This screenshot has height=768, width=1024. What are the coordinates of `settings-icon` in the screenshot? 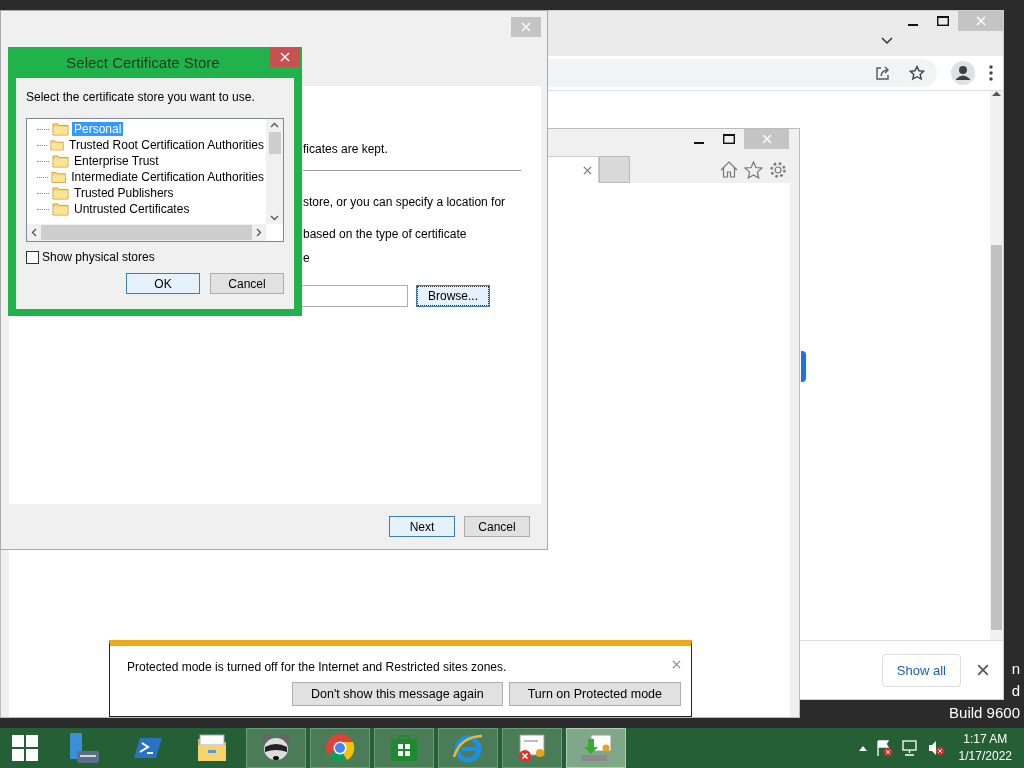 It's located at (778, 169).